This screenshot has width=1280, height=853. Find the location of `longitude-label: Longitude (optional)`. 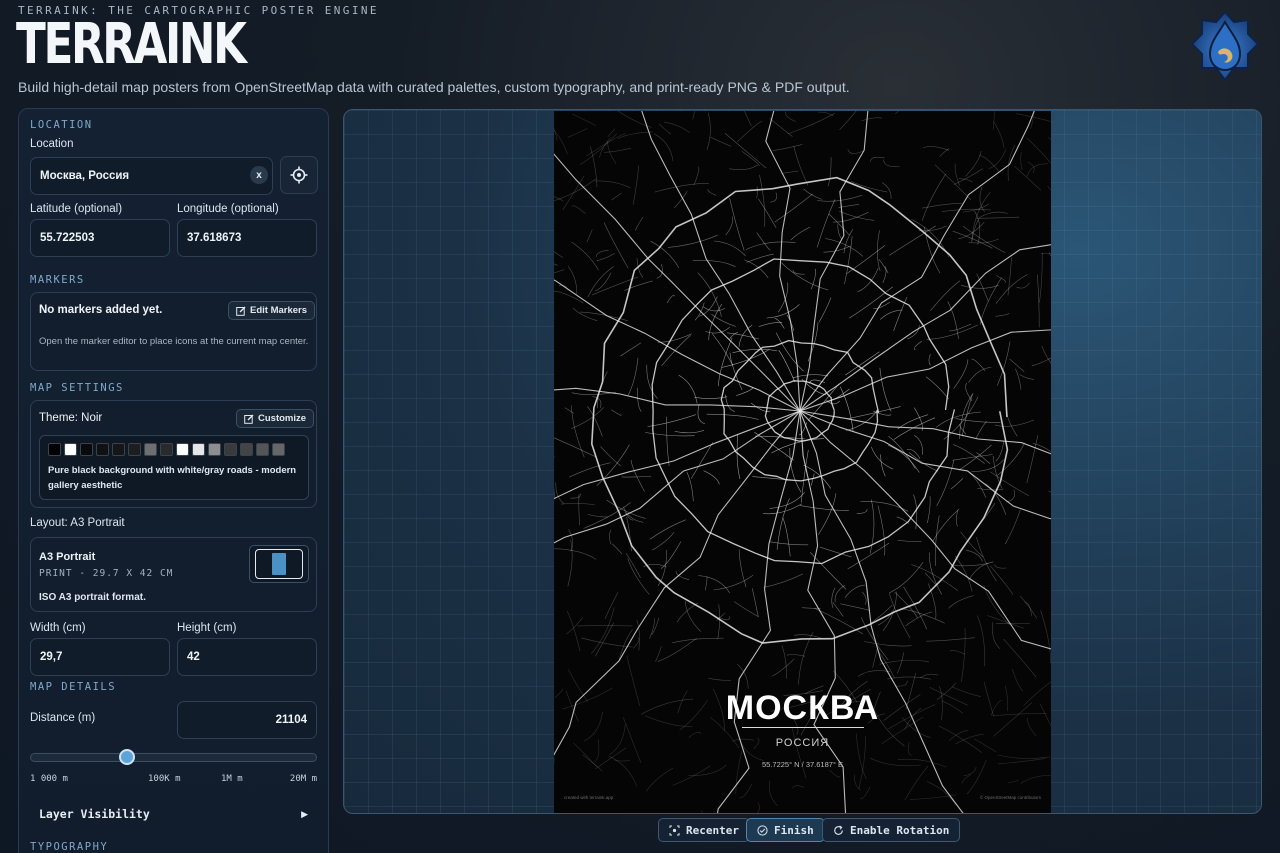

longitude-label: Longitude (optional) is located at coordinates (228, 209).